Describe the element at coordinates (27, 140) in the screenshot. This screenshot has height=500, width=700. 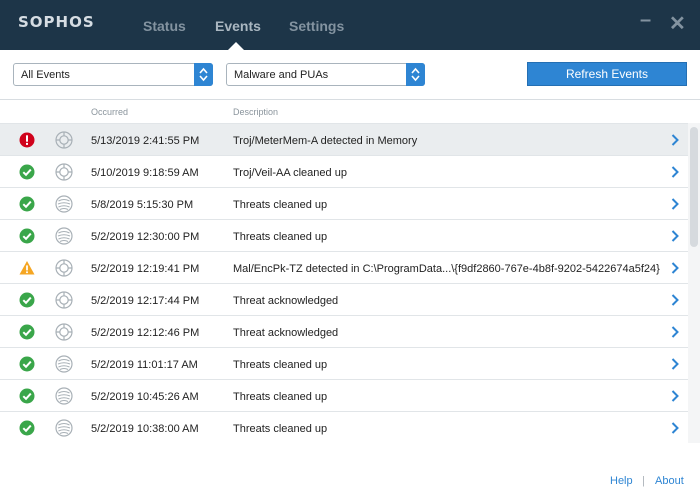
I see `error-icon` at that location.